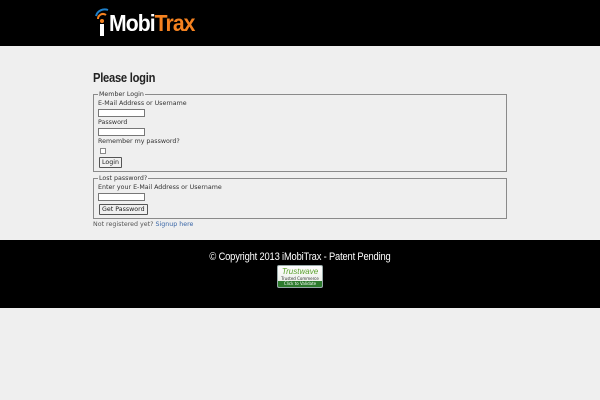 Image resolution: width=600 pixels, height=400 pixels. Describe the element at coordinates (121, 132) in the screenshot. I see `password-input` at that location.